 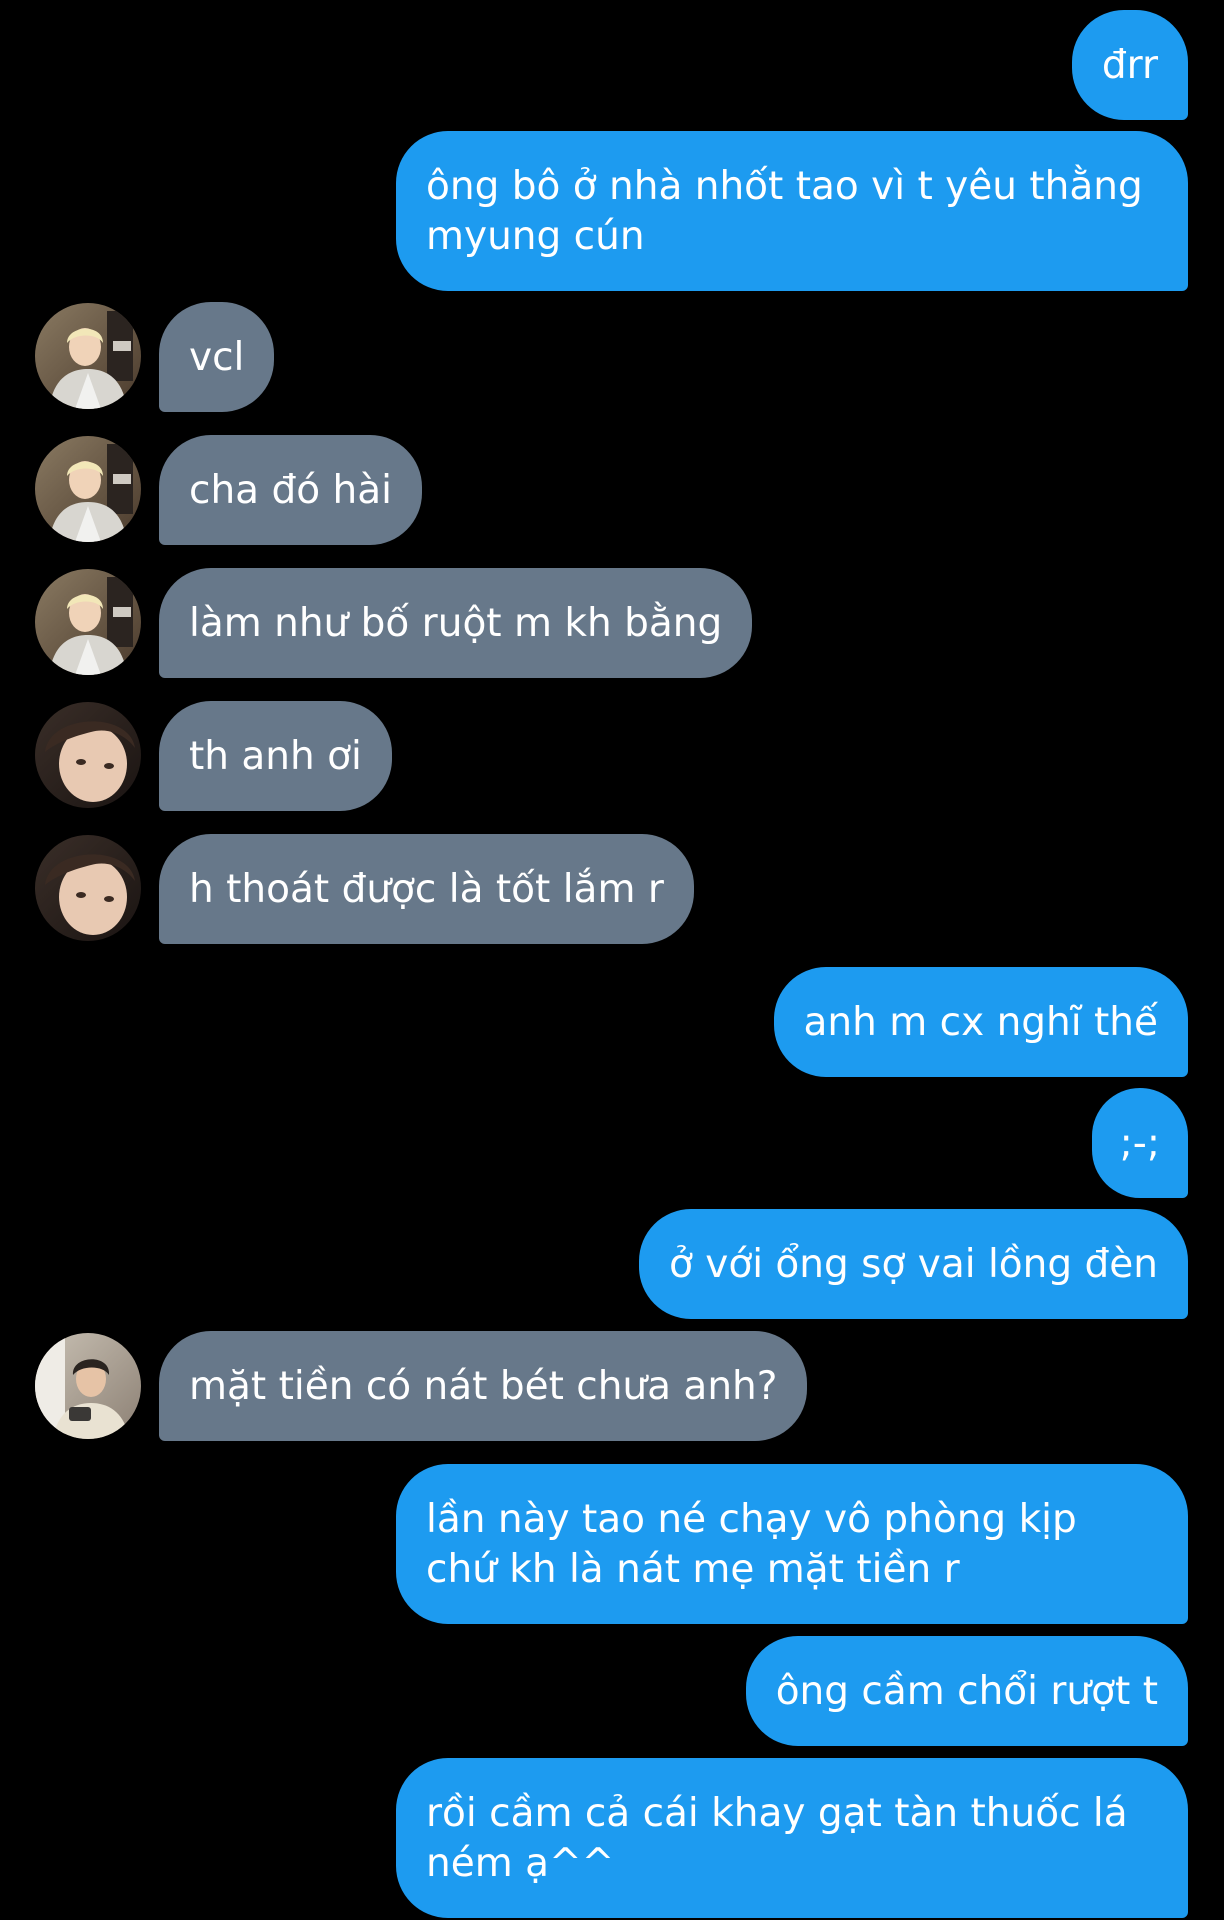 I want to click on message-bubble-incoming: th anh ơi, so click(x=275, y=756).